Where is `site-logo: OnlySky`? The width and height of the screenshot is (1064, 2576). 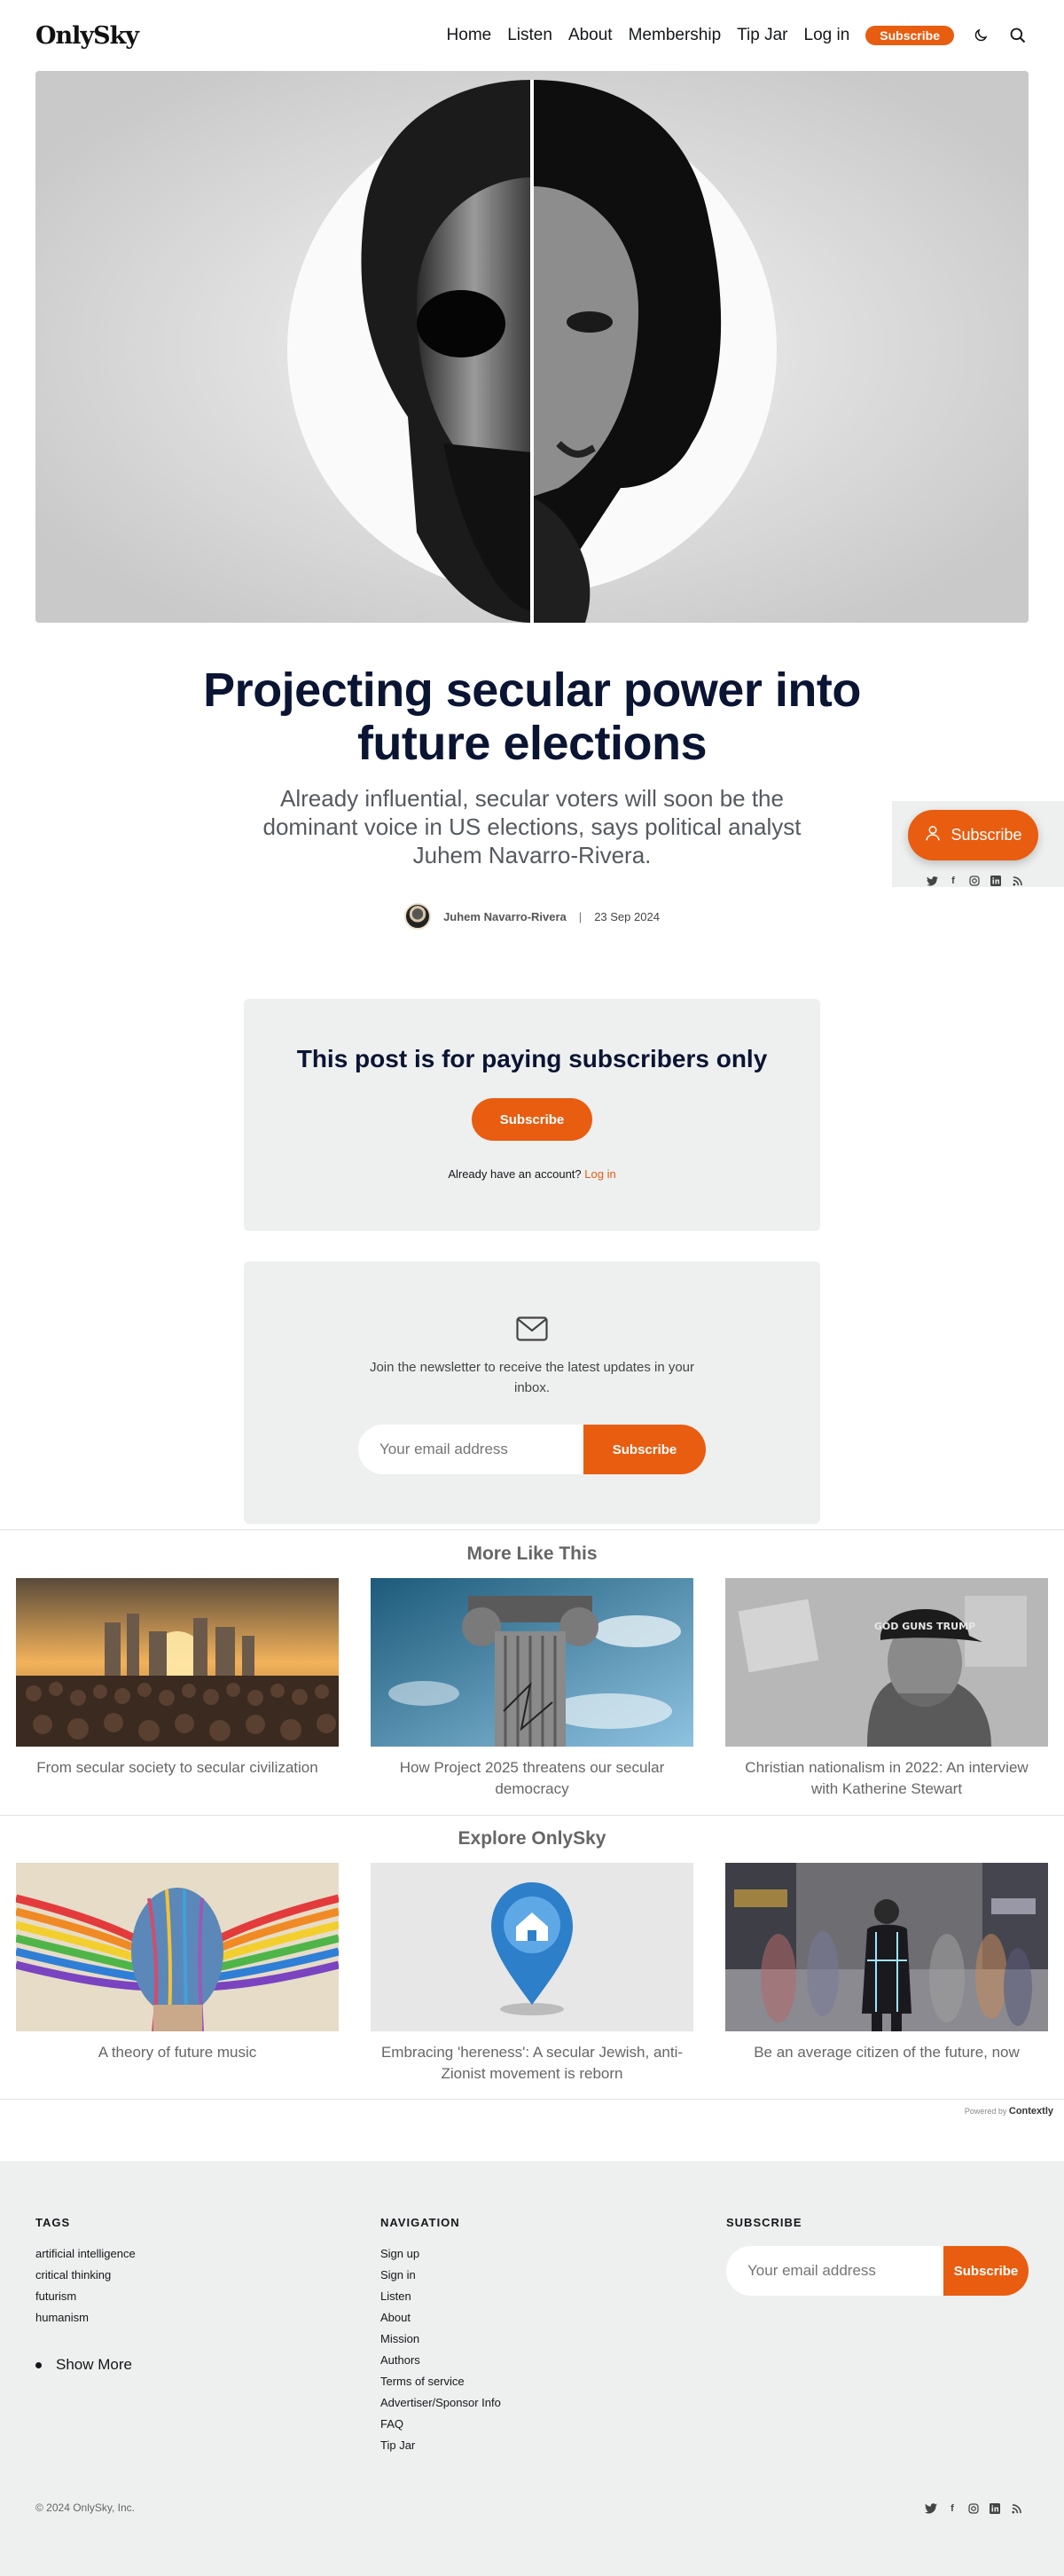 site-logo: OnlySky is located at coordinates (87, 36).